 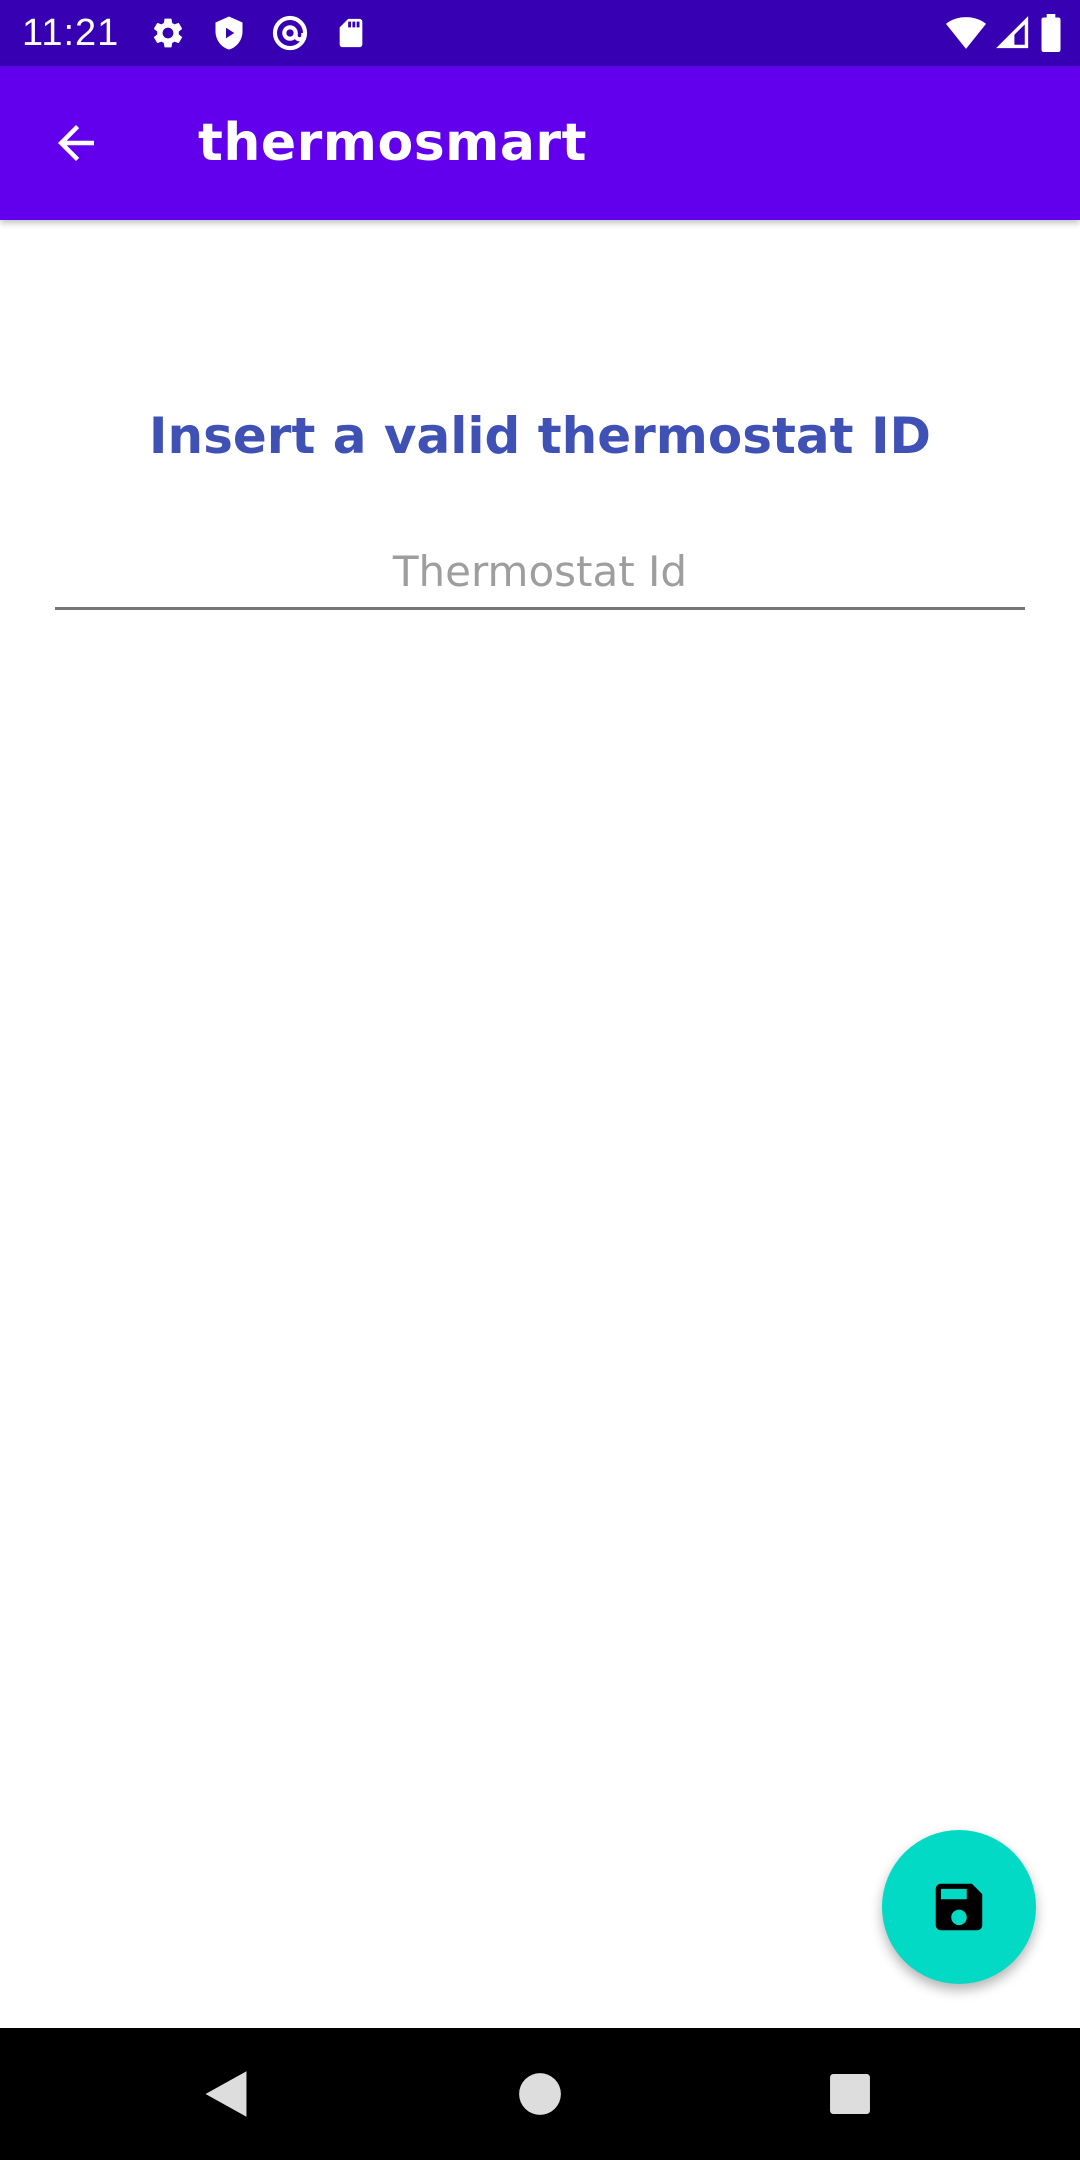 What do you see at coordinates (351, 33) in the screenshot?
I see `sd-card-icon` at bounding box center [351, 33].